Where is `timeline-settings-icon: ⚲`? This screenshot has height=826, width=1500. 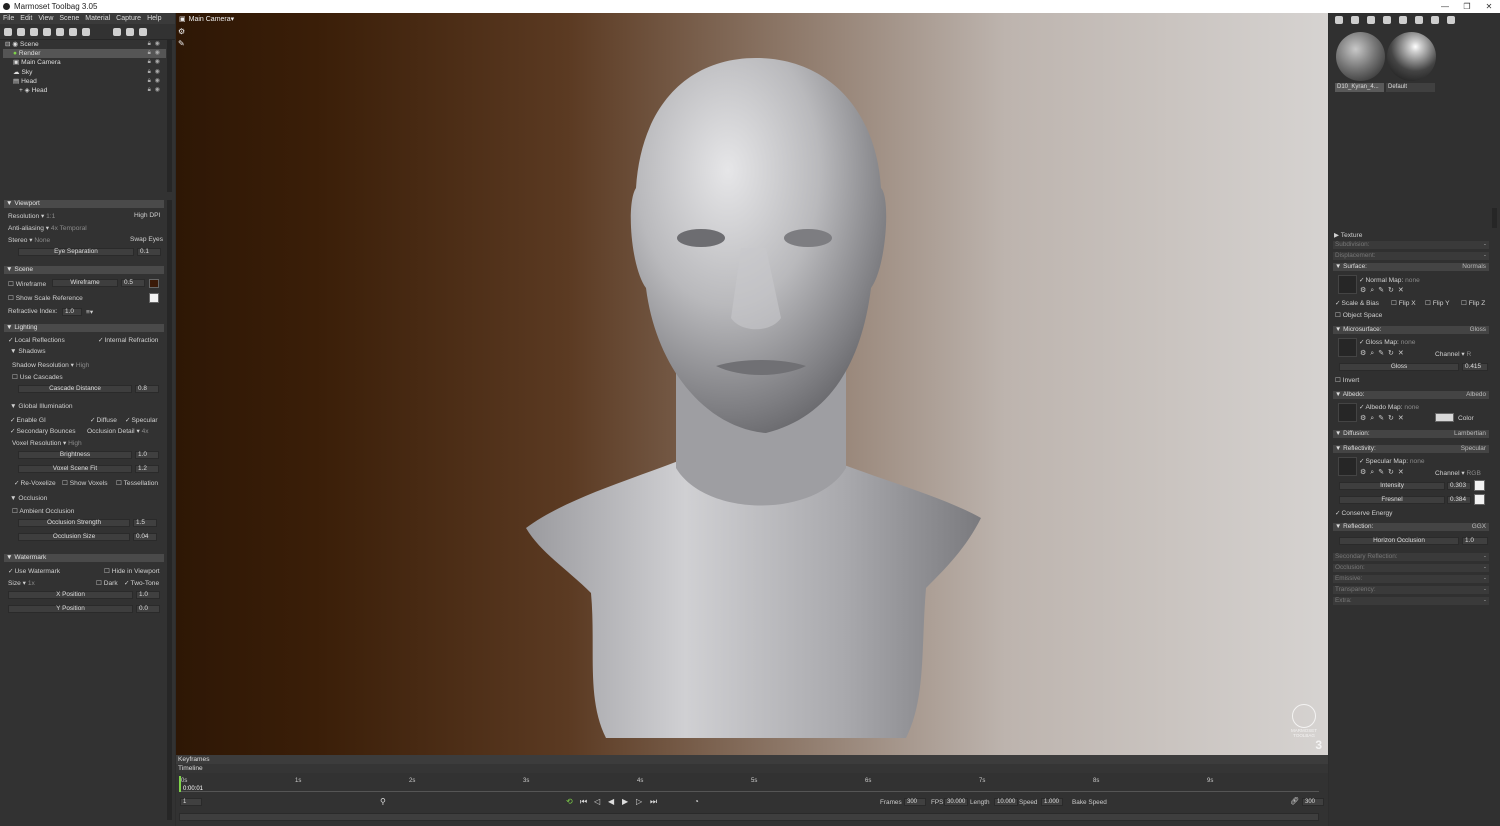 timeline-settings-icon: ⚲ is located at coordinates (383, 801).